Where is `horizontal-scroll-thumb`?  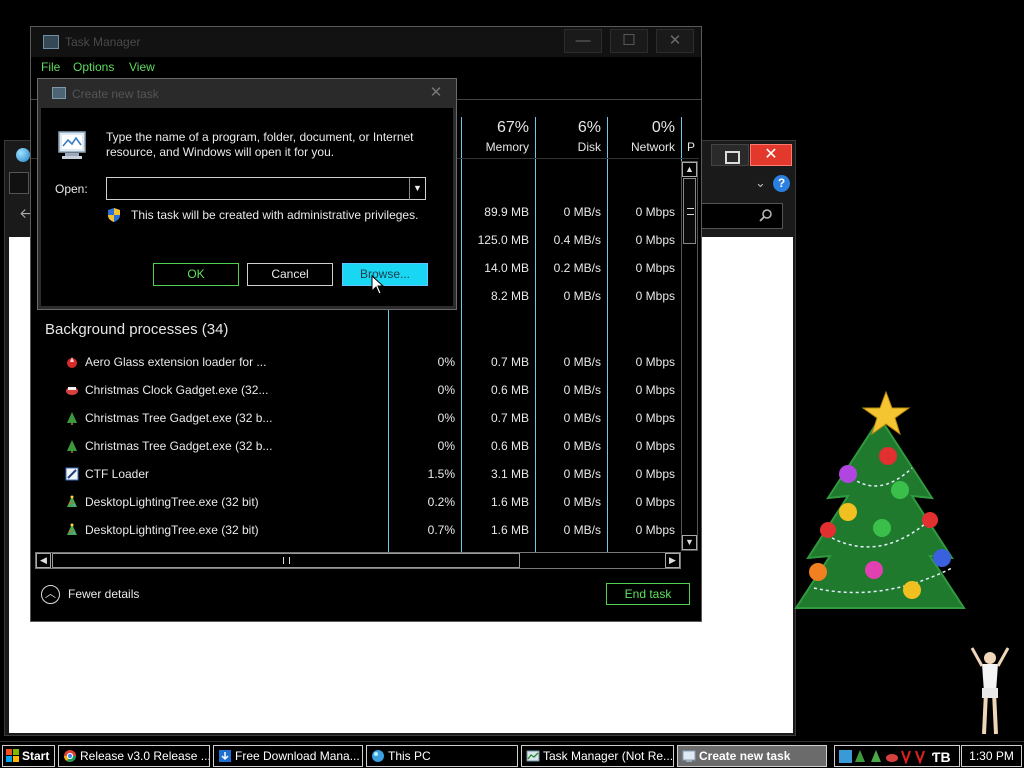 horizontal-scroll-thumb is located at coordinates (286, 560).